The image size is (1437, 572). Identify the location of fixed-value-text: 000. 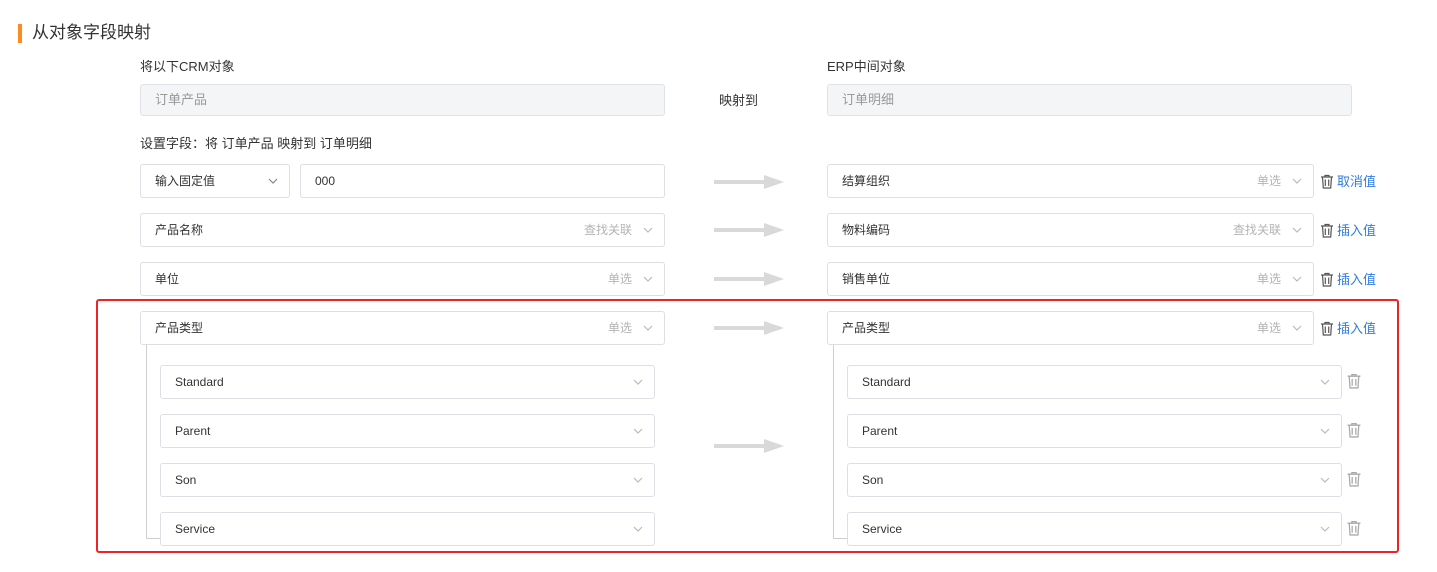
(325, 181).